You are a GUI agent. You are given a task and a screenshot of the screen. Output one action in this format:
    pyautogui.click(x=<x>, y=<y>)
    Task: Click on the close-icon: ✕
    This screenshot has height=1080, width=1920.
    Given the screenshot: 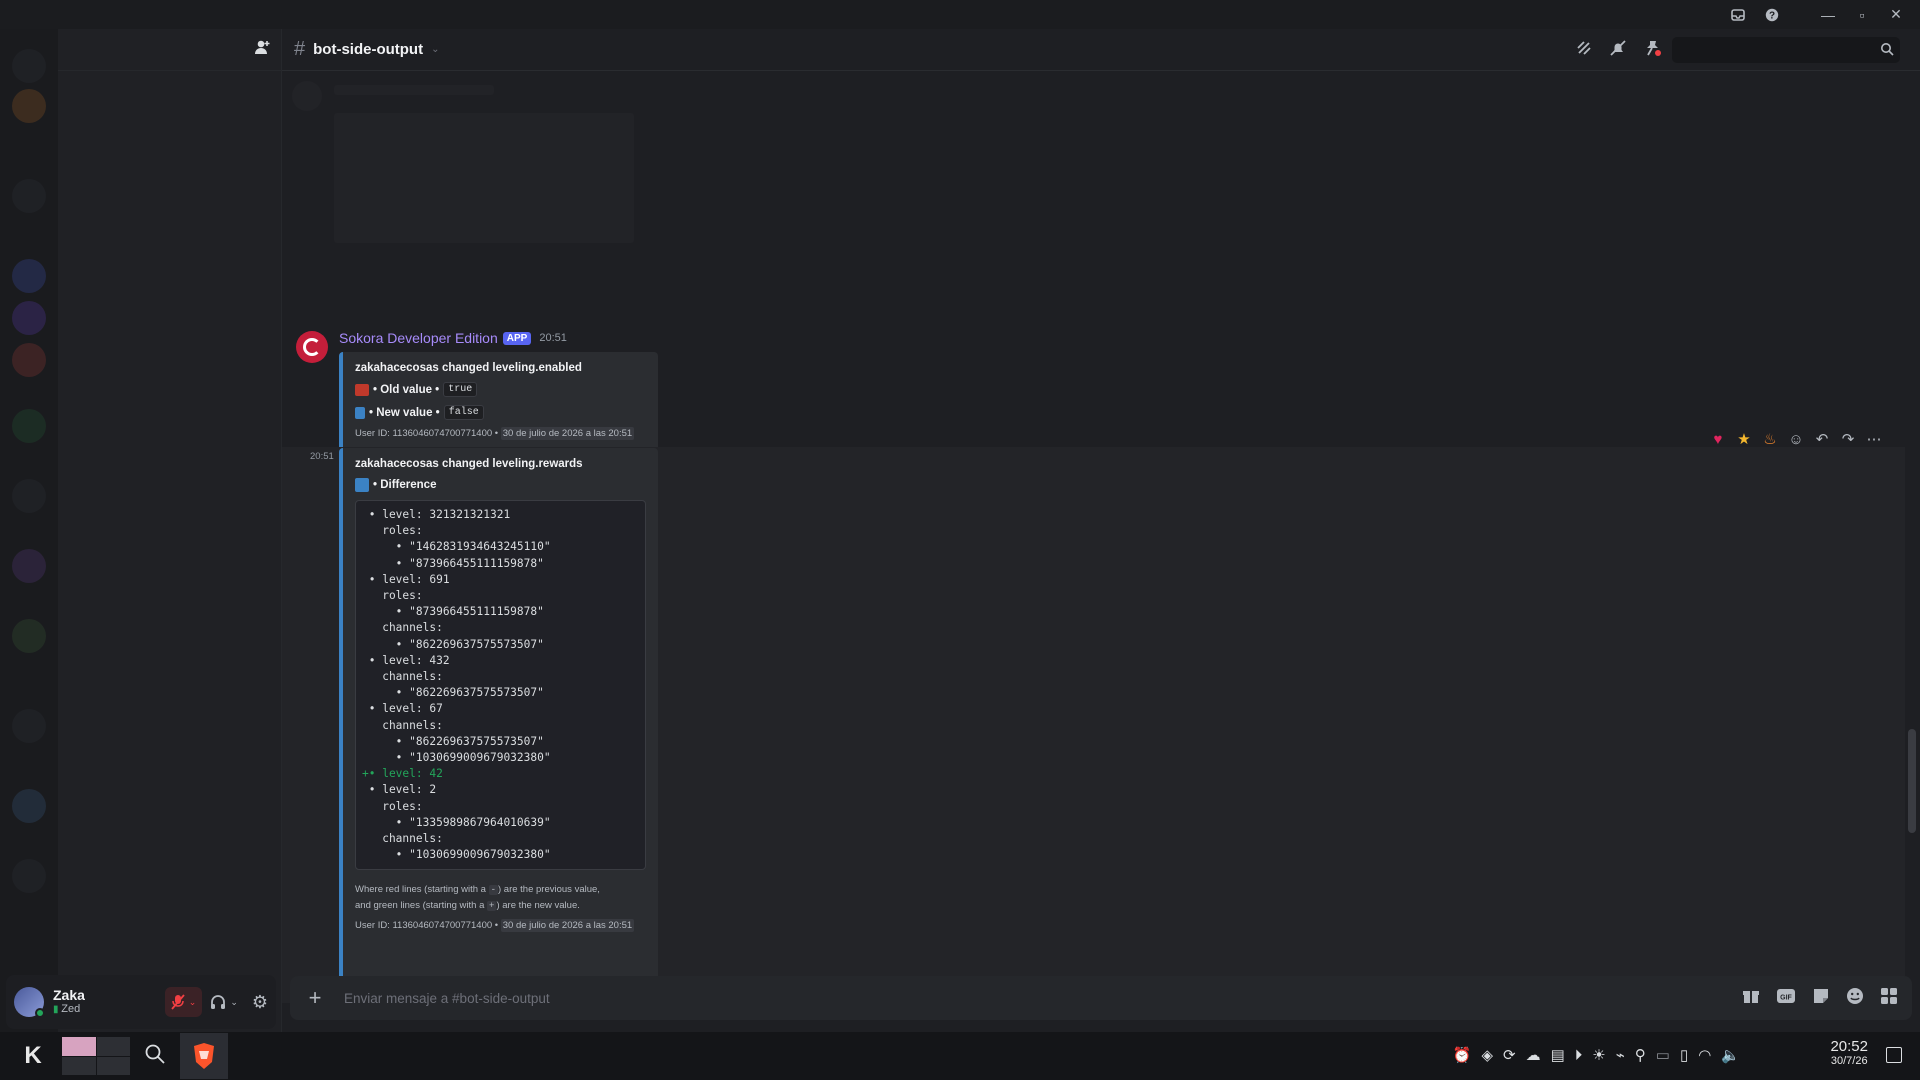 What is the action you would take?
    pyautogui.click(x=1896, y=15)
    